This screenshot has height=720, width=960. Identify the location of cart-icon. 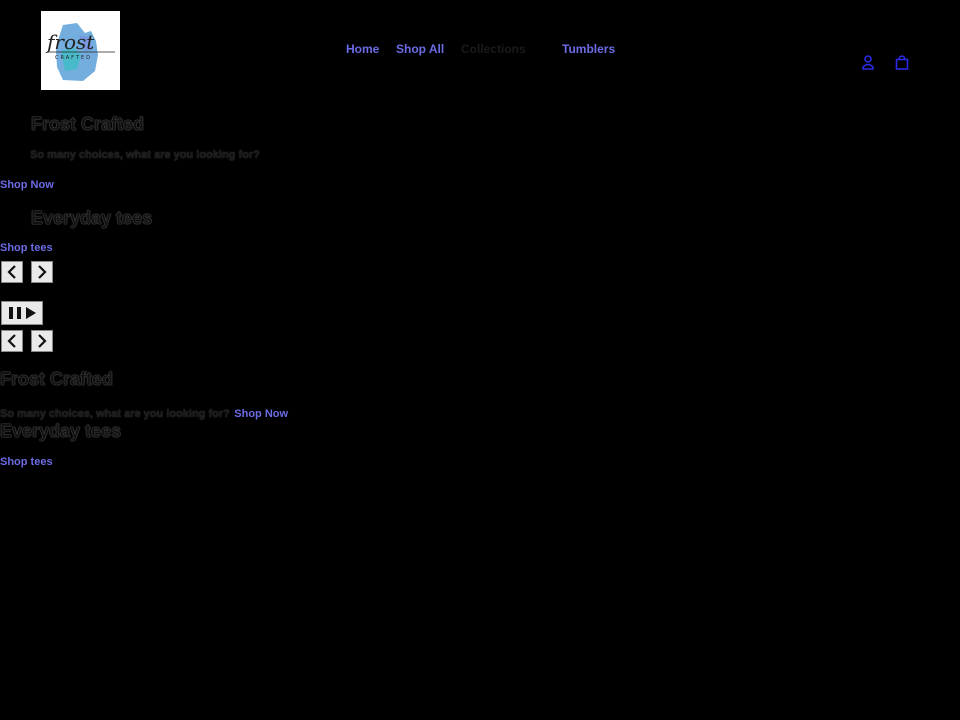
(902, 62).